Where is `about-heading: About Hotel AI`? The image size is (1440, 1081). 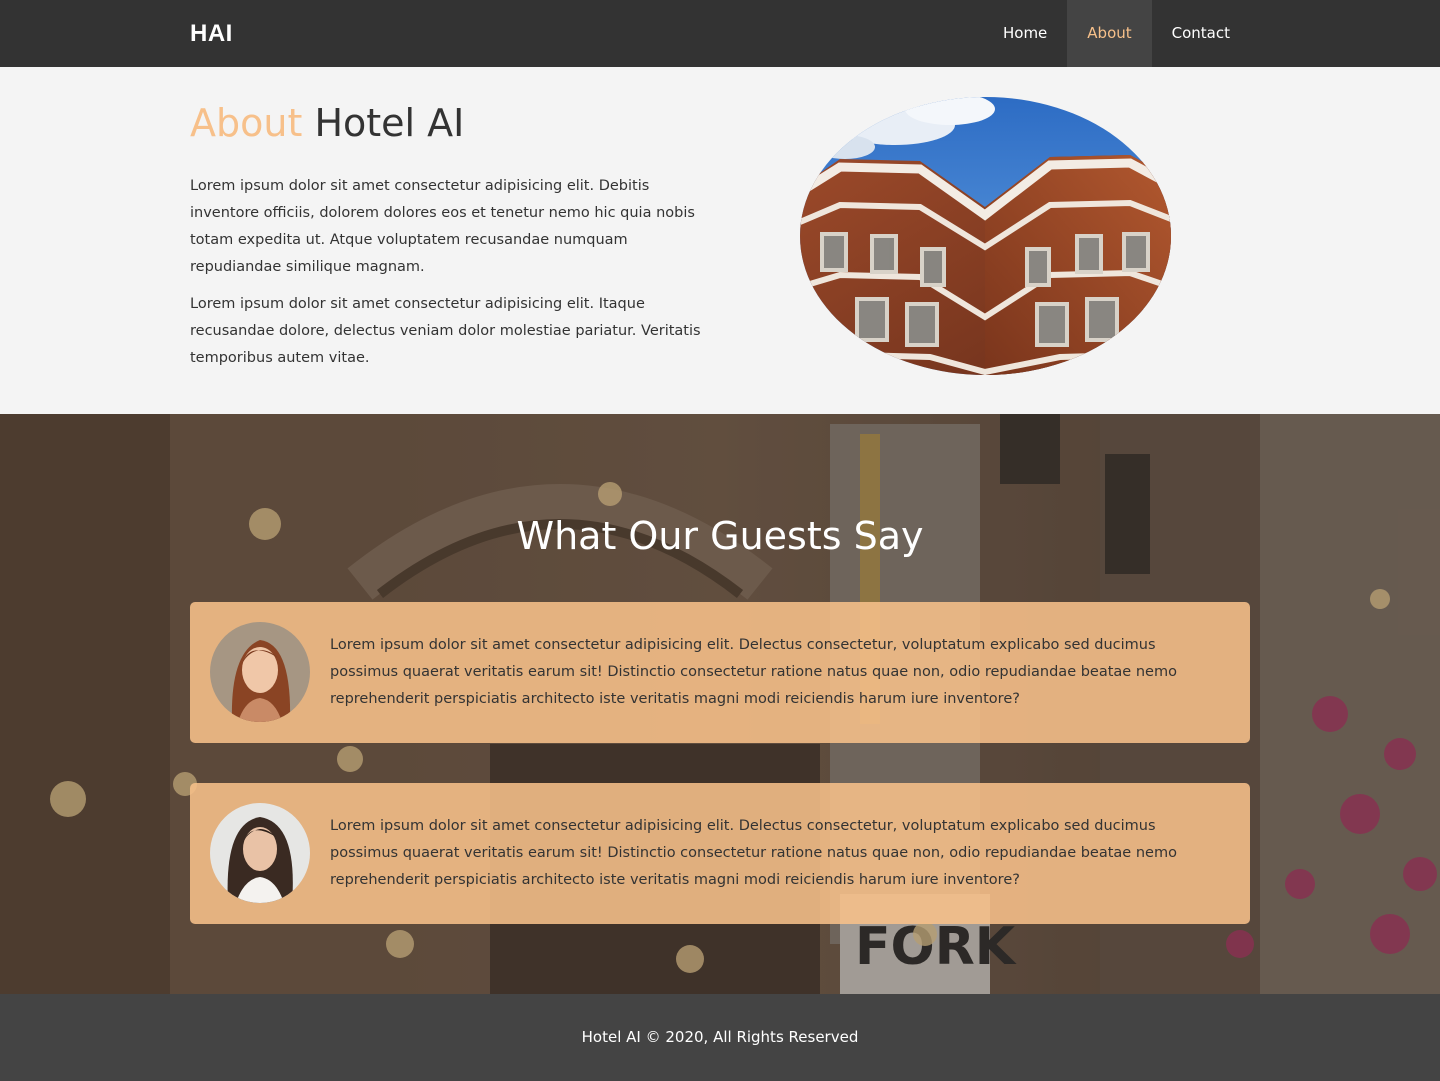
about-heading: About Hotel AI is located at coordinates (455, 123).